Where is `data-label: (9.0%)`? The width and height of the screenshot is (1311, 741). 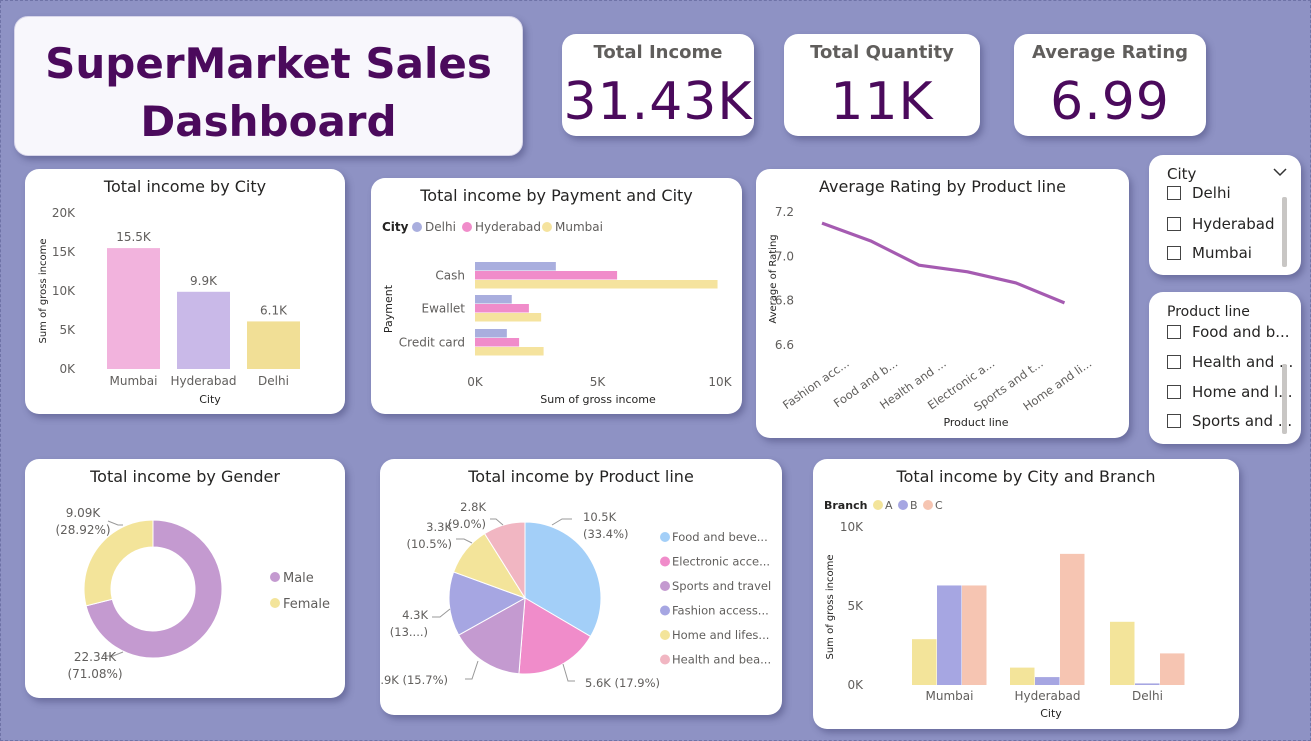
data-label: (9.0%) is located at coordinates (467, 524).